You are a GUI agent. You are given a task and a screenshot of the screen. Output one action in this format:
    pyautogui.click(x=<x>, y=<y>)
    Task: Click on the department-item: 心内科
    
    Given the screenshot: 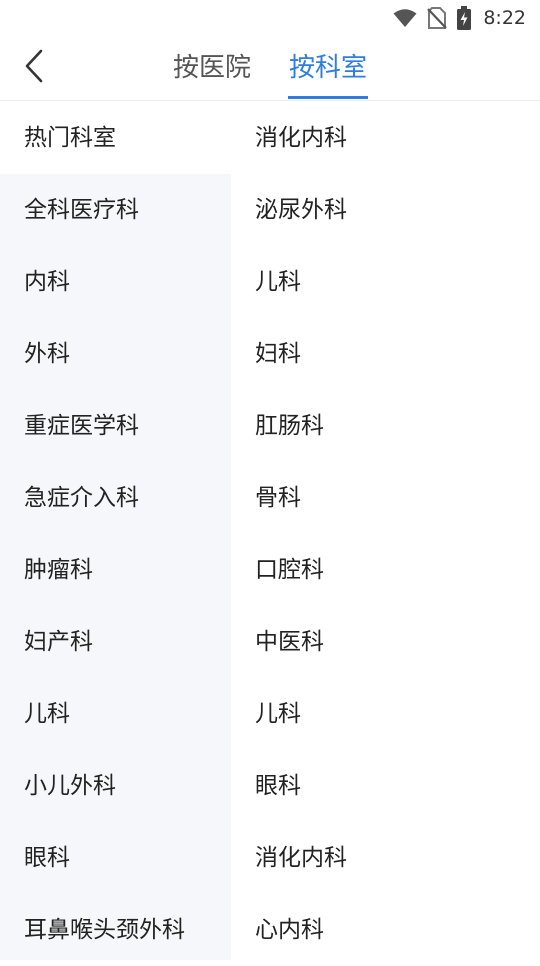 What is the action you would take?
    pyautogui.click(x=385, y=930)
    